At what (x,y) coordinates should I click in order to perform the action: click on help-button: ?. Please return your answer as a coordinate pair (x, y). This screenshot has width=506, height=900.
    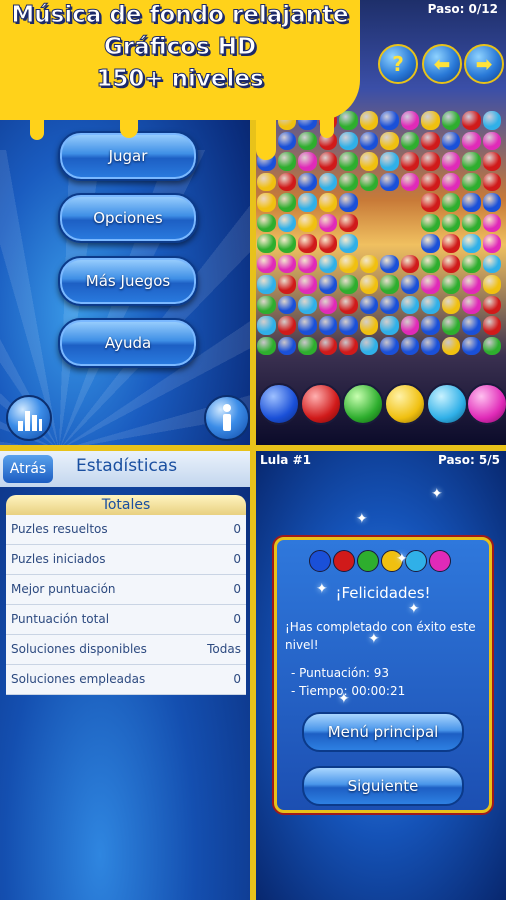
    Looking at the image, I should click on (398, 64).